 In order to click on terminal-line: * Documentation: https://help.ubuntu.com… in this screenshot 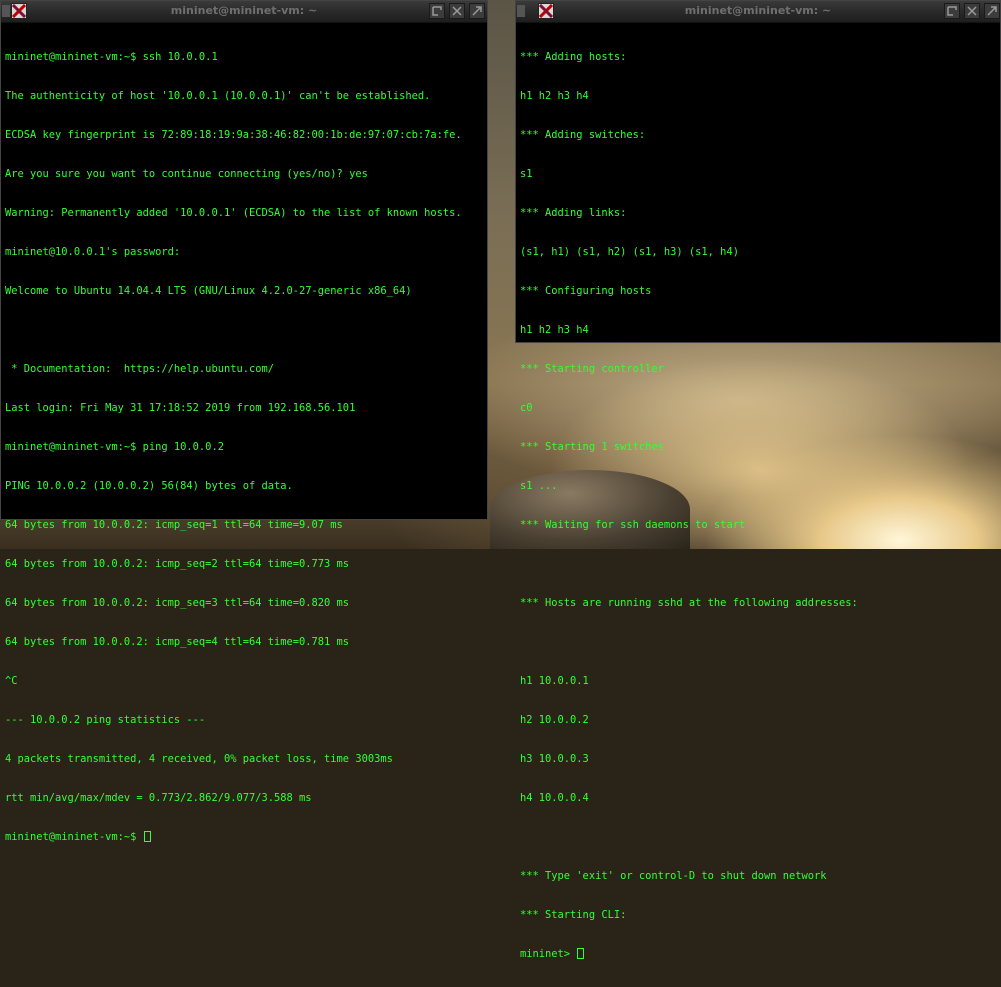, I will do `click(139, 369)`.